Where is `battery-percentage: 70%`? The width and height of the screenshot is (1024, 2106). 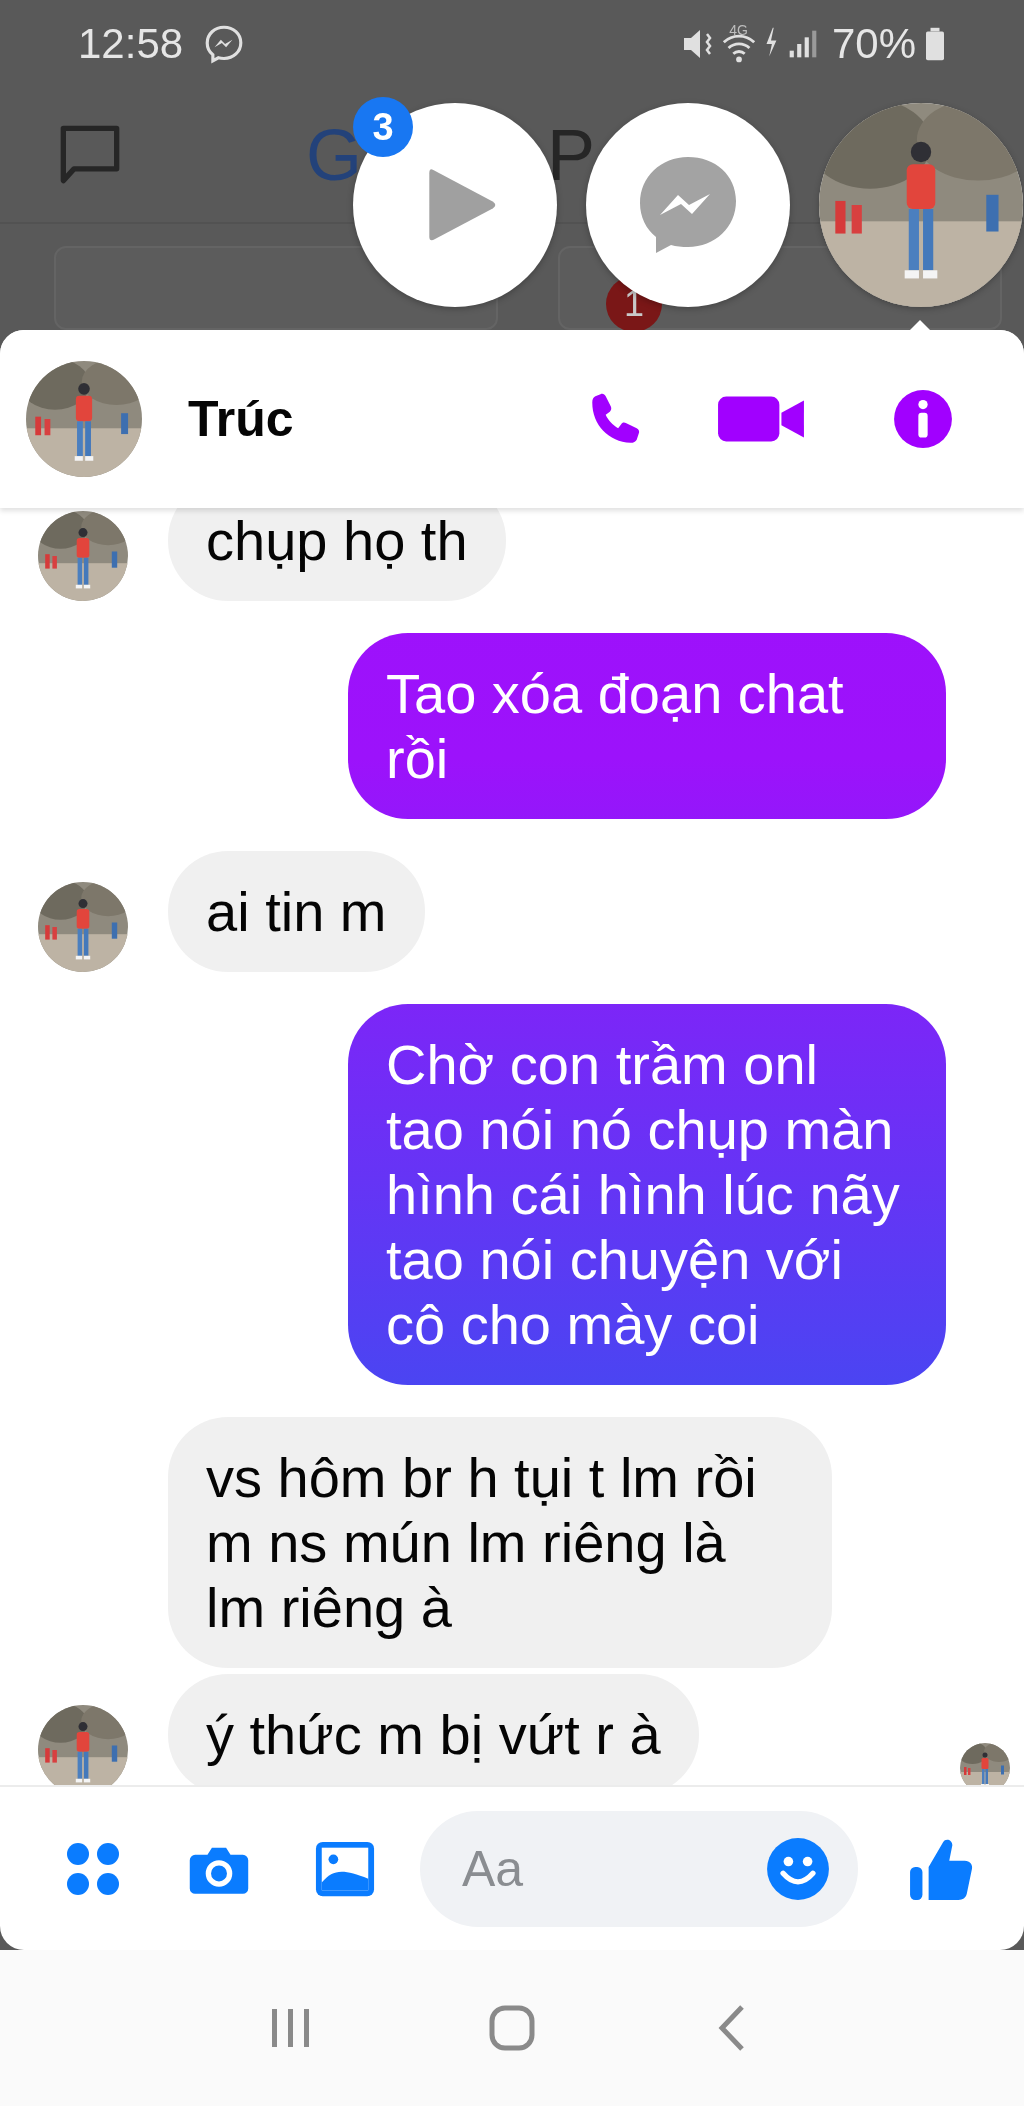
battery-percentage: 70% is located at coordinates (873, 44).